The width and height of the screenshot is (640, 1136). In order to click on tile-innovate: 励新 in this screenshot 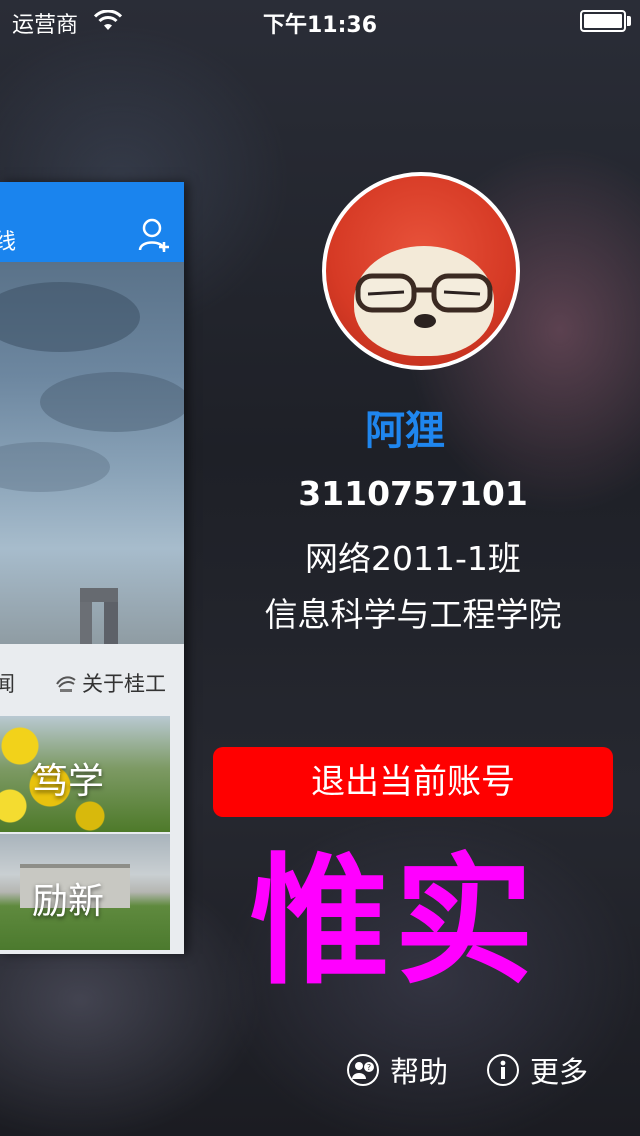, I will do `click(85, 892)`.